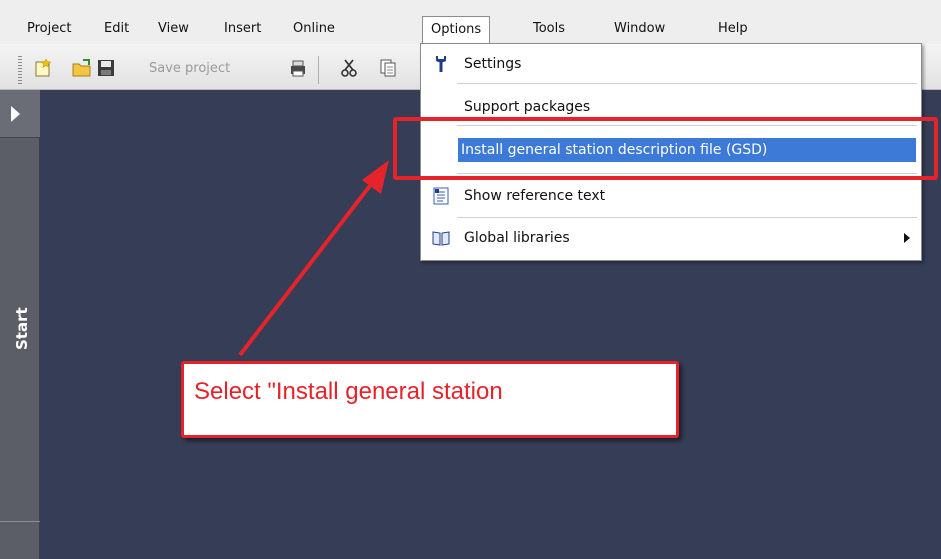 This screenshot has width=941, height=559. I want to click on annotation-callout: Select "Install general station, so click(430, 399).